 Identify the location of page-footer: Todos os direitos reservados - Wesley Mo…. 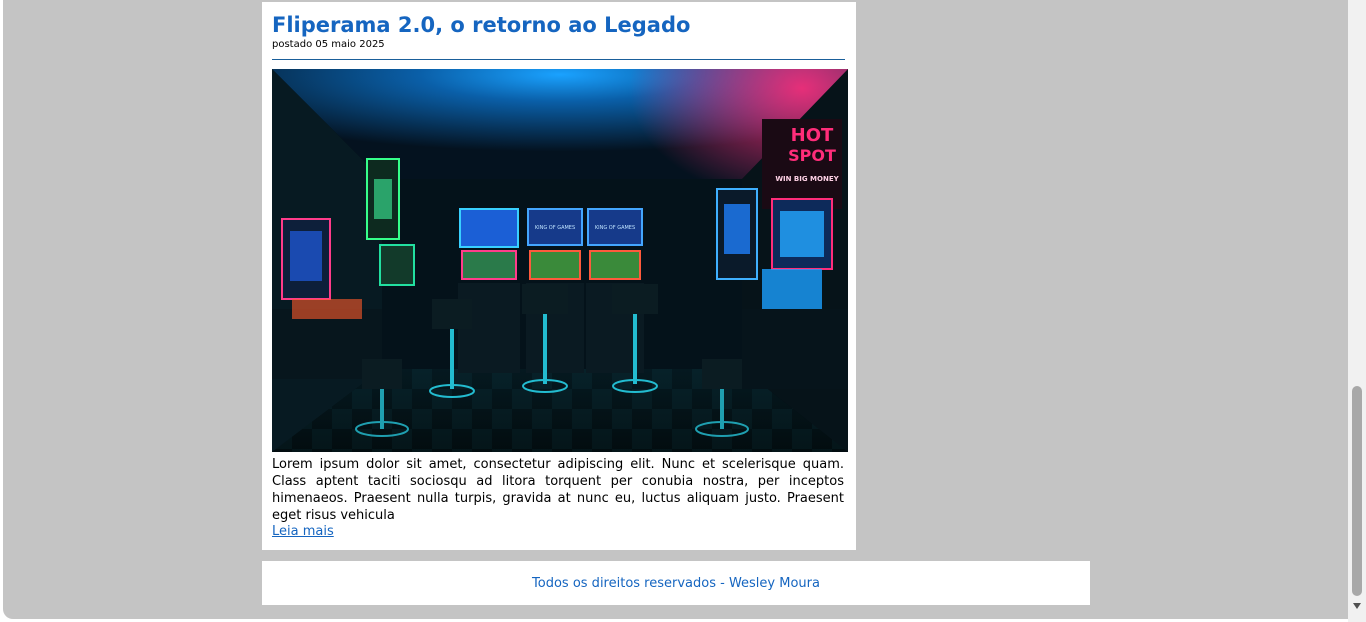
(676, 583).